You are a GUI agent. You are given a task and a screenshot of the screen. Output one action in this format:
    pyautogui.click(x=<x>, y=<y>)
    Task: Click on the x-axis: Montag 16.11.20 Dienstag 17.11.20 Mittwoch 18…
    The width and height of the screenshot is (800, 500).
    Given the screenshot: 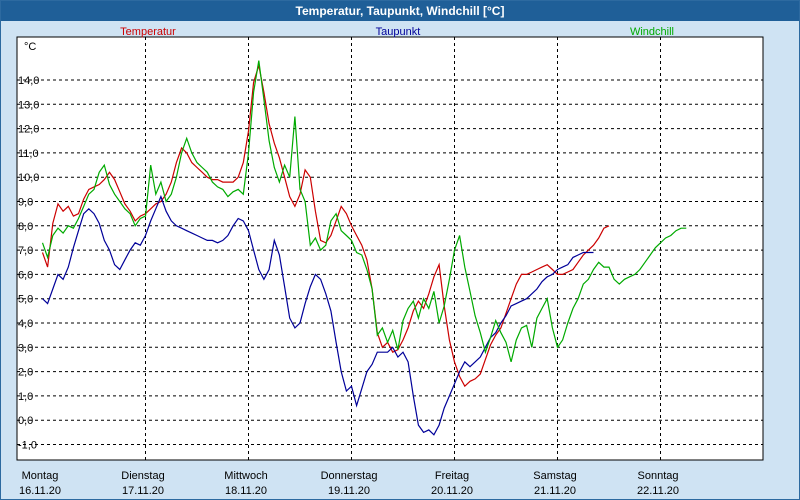 What is the action you would take?
    pyautogui.click(x=349, y=483)
    